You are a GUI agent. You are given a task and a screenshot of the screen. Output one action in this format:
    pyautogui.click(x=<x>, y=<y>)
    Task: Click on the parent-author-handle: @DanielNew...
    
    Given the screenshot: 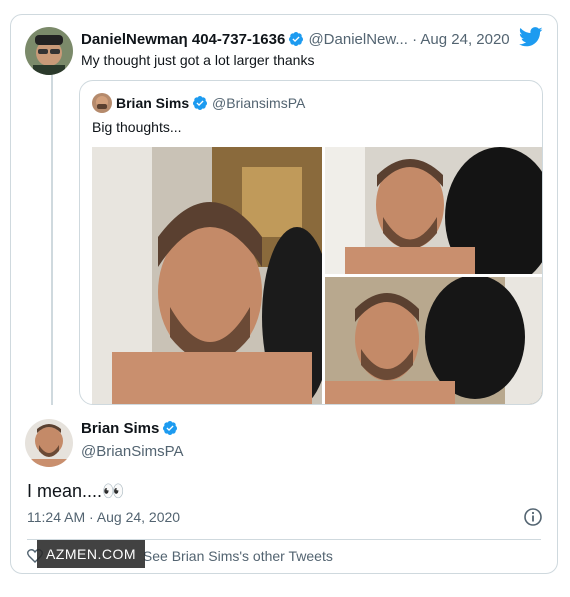 What is the action you would take?
    pyautogui.click(x=357, y=39)
    